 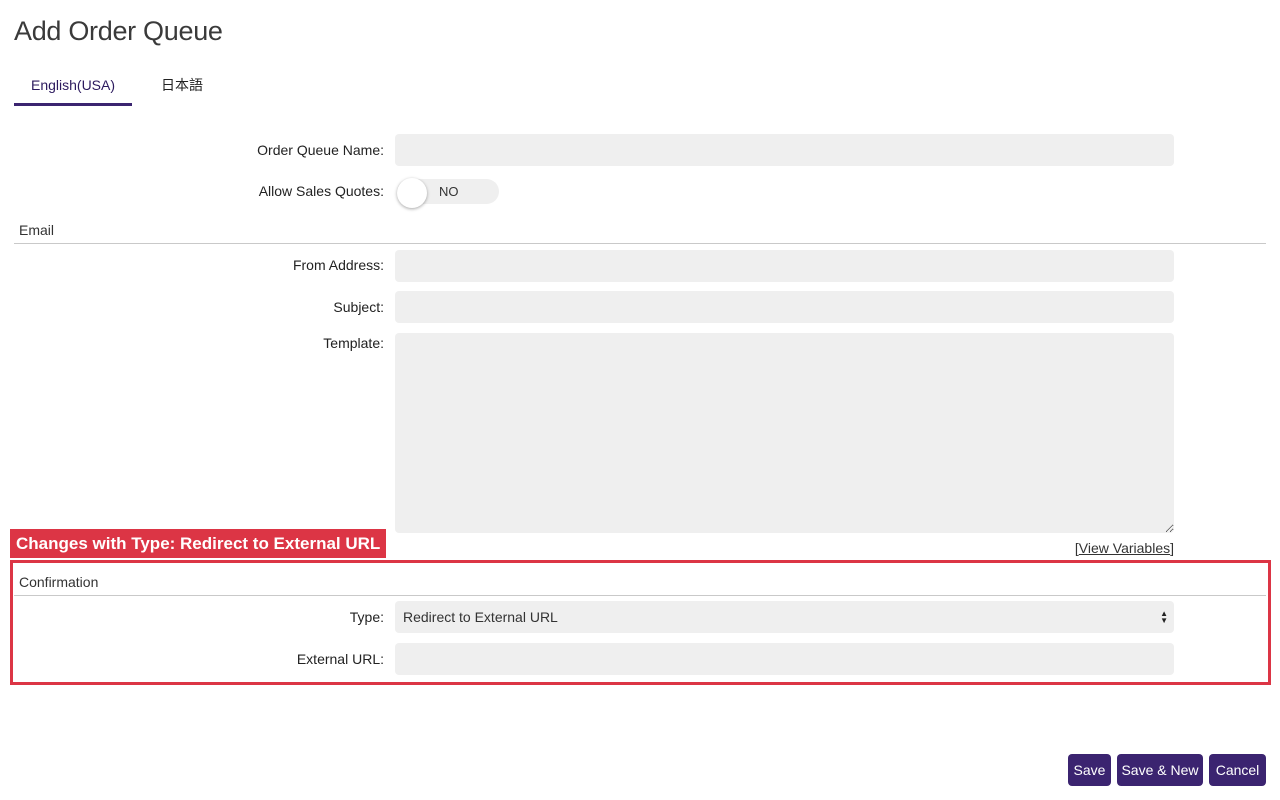 I want to click on save-button: Save, so click(x=1089, y=770).